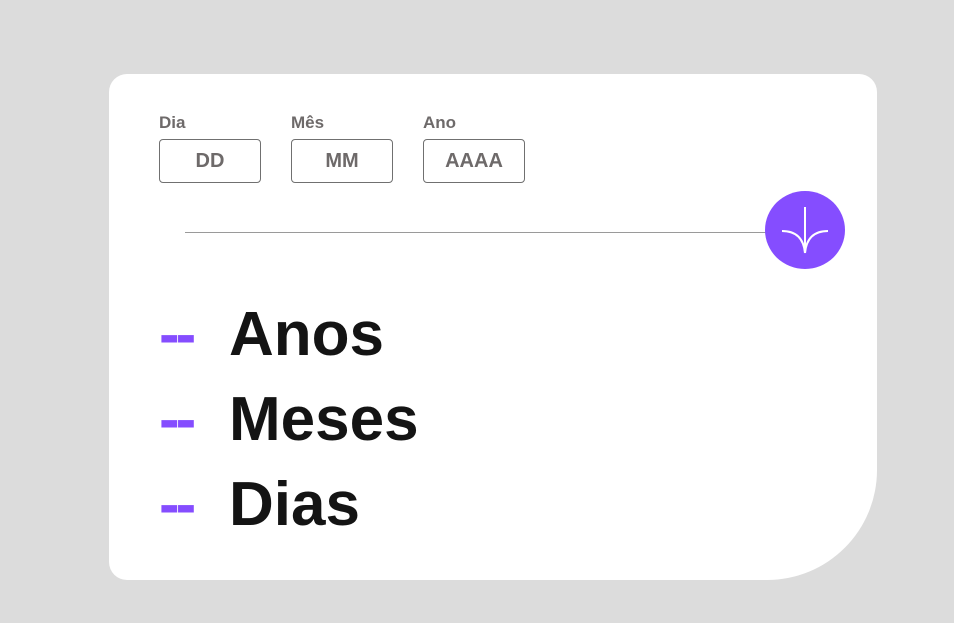 The width and height of the screenshot is (954, 623). Describe the element at coordinates (177, 419) in the screenshot. I see `months-value: --` at that location.